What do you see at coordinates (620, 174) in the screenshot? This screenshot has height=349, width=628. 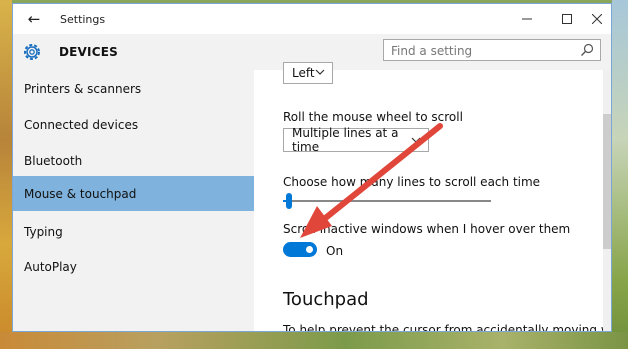 I see `wallpaper-right` at bounding box center [620, 174].